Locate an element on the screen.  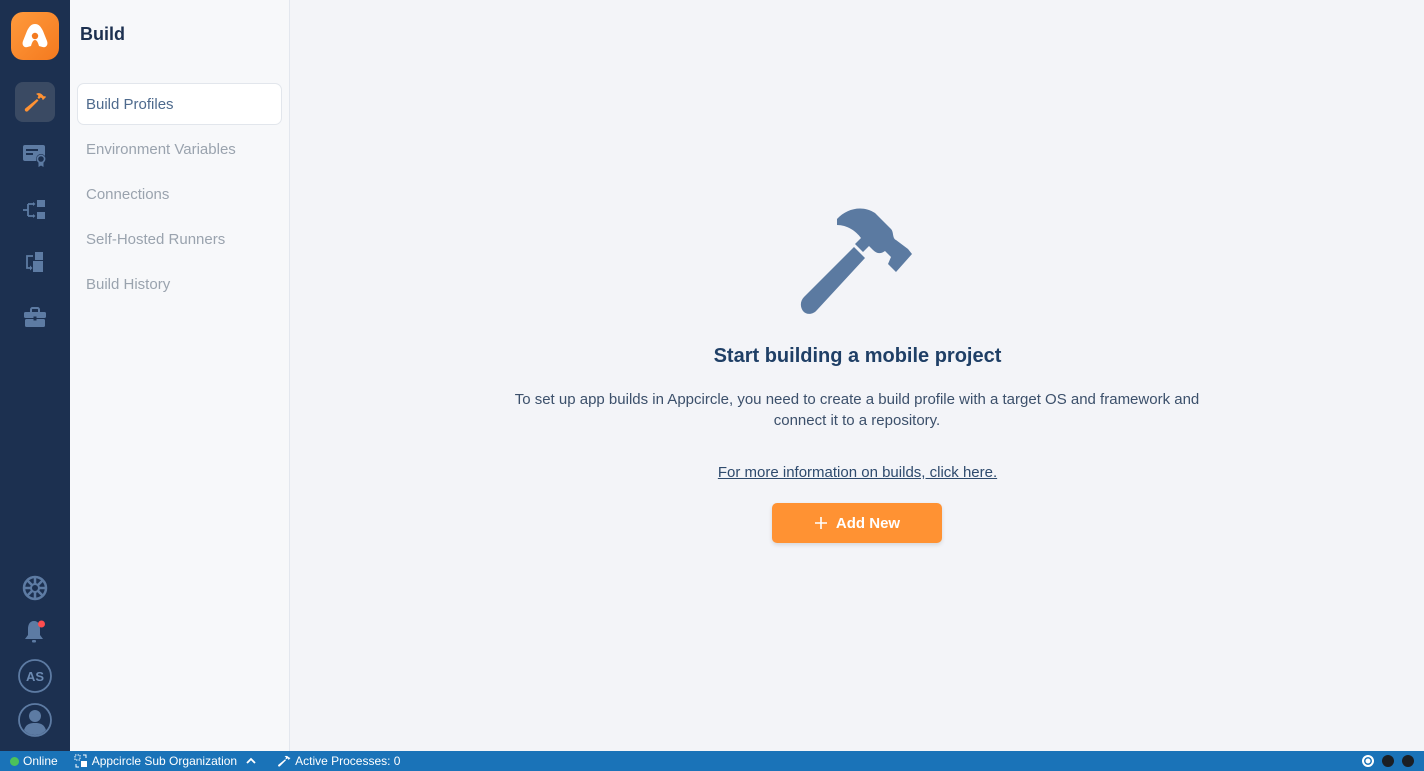
profile-button is located at coordinates (35, 720).